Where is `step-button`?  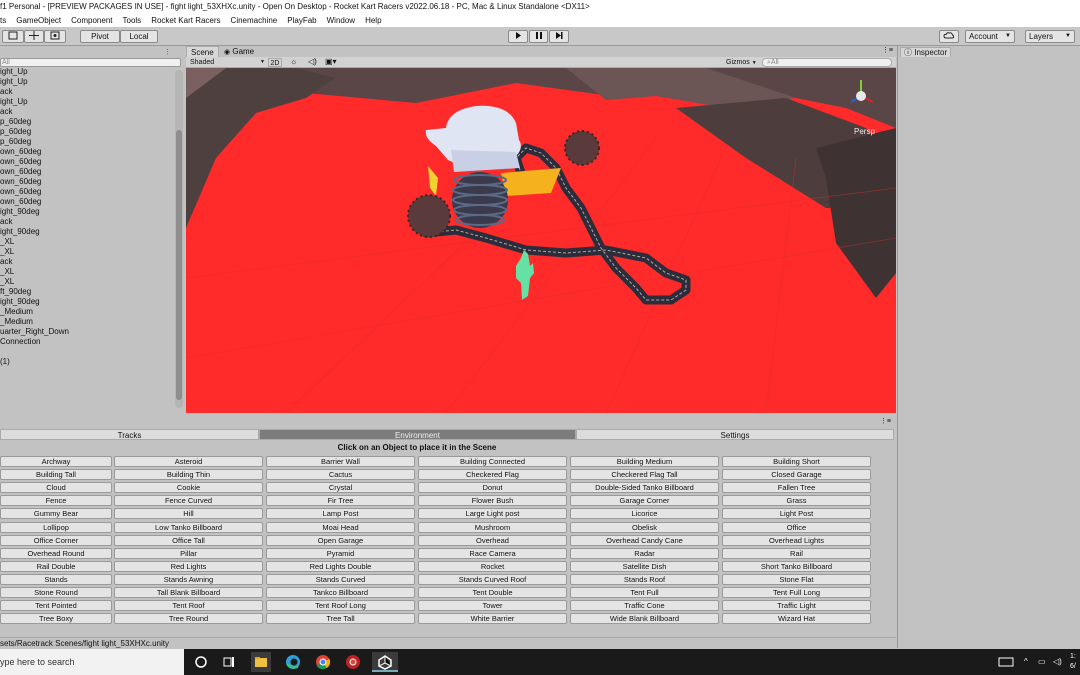
step-button is located at coordinates (559, 36).